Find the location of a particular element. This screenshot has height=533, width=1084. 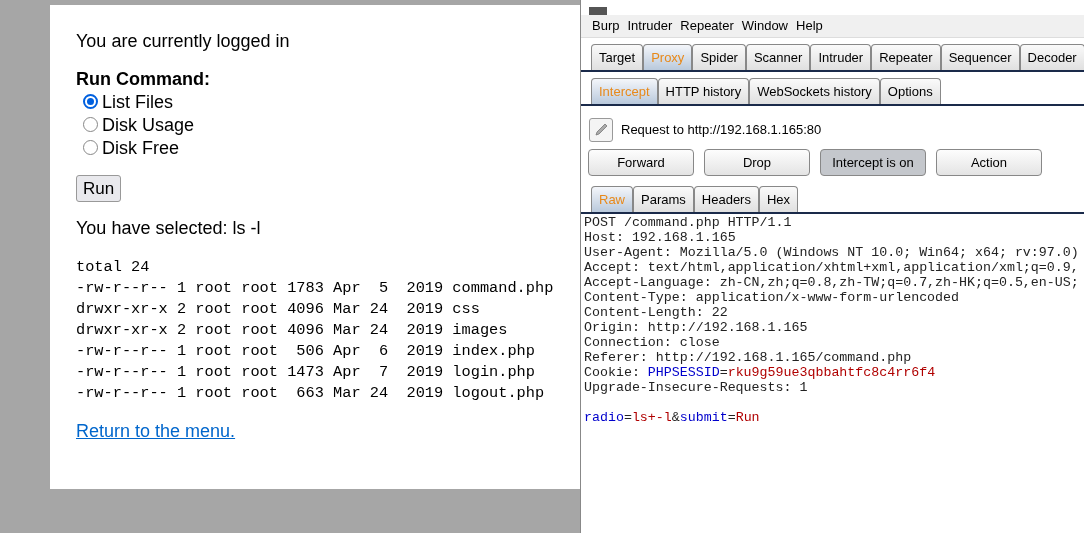

menu-item: Help is located at coordinates (809, 26).